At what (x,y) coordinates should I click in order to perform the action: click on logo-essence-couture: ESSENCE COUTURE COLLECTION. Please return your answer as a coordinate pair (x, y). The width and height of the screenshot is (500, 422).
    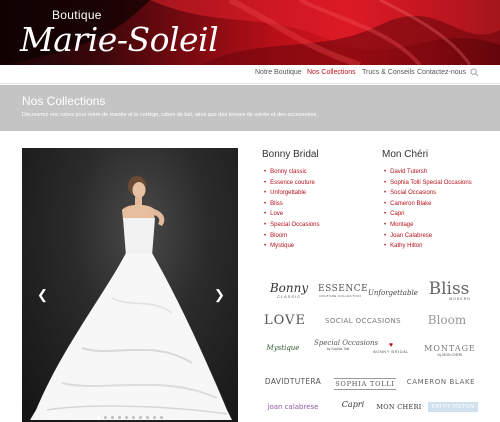
    Looking at the image, I should click on (343, 291).